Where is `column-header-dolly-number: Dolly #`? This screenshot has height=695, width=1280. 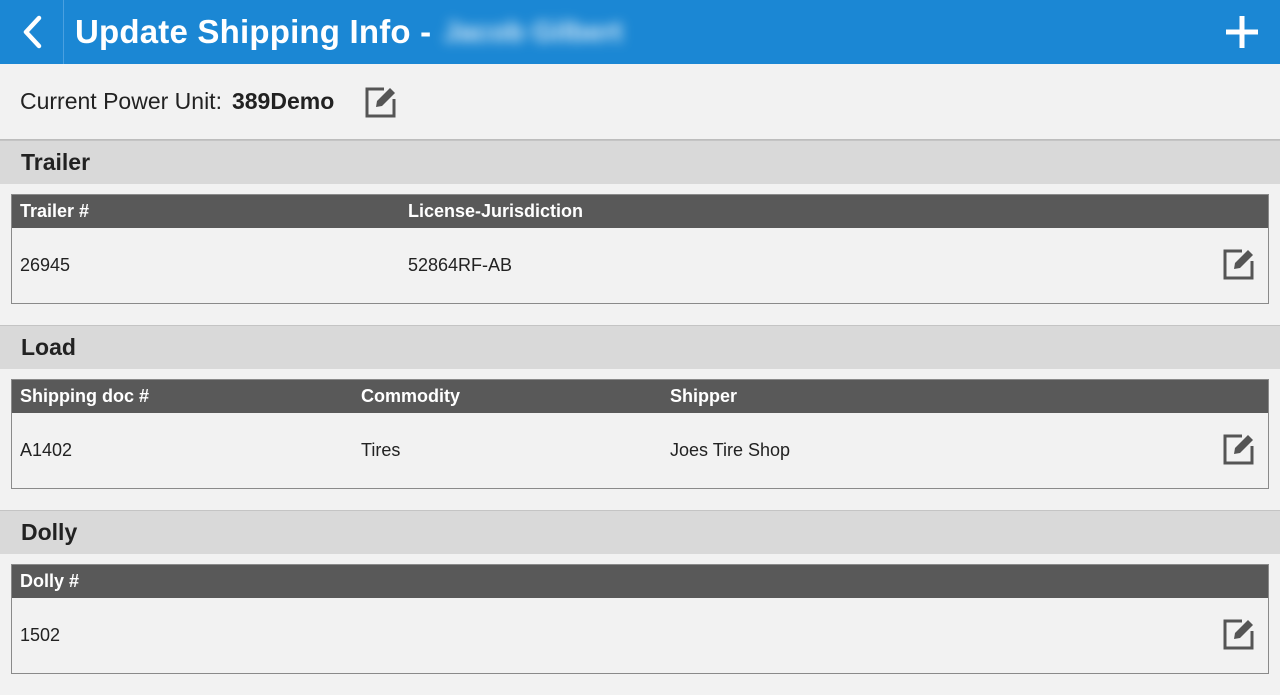 column-header-dolly-number: Dolly # is located at coordinates (50, 581).